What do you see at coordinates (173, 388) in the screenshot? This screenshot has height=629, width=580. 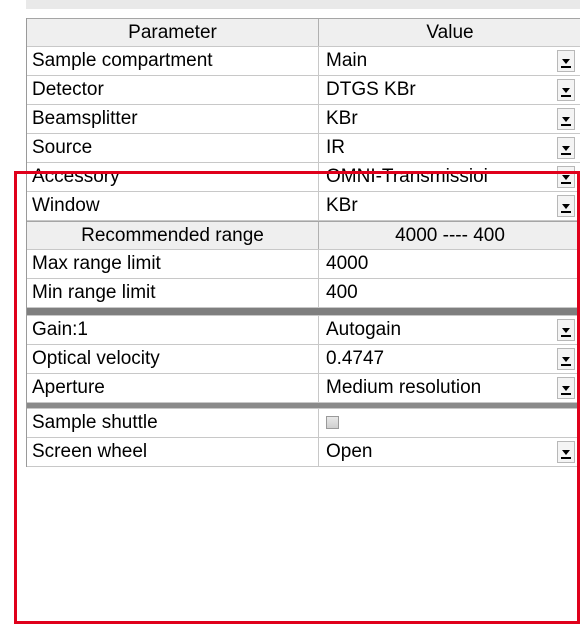 I see `param-label: Aperture` at bounding box center [173, 388].